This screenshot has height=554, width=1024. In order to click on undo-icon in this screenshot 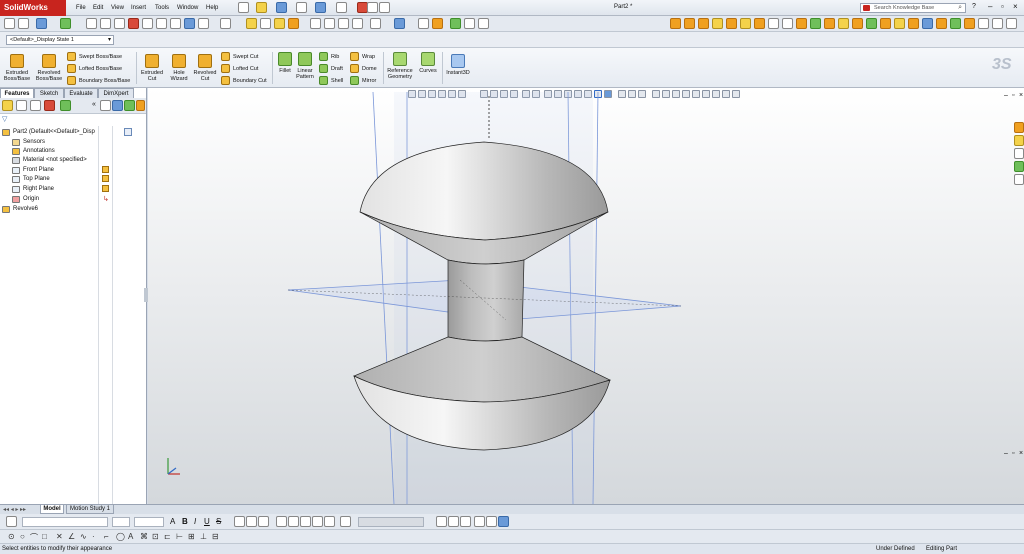, I will do `click(320, 7)`.